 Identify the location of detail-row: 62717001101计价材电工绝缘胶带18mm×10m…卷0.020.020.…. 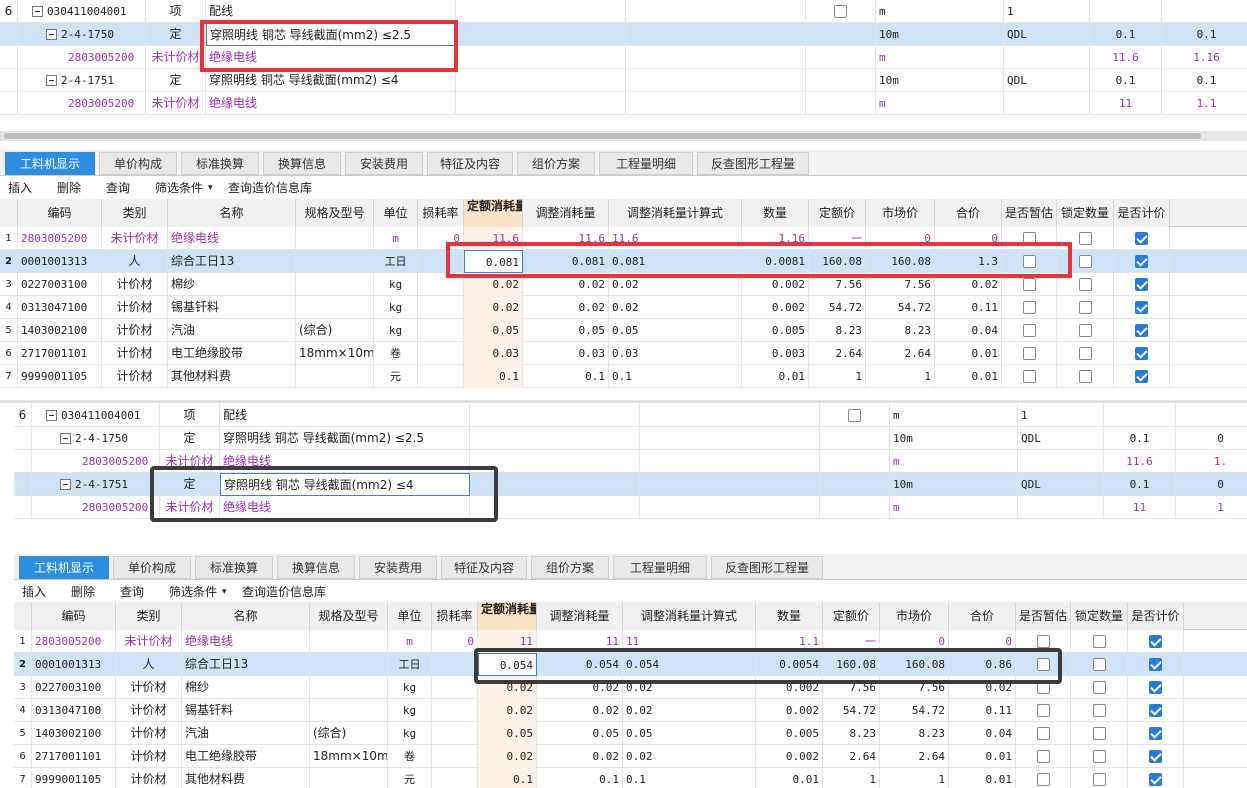
(630, 756).